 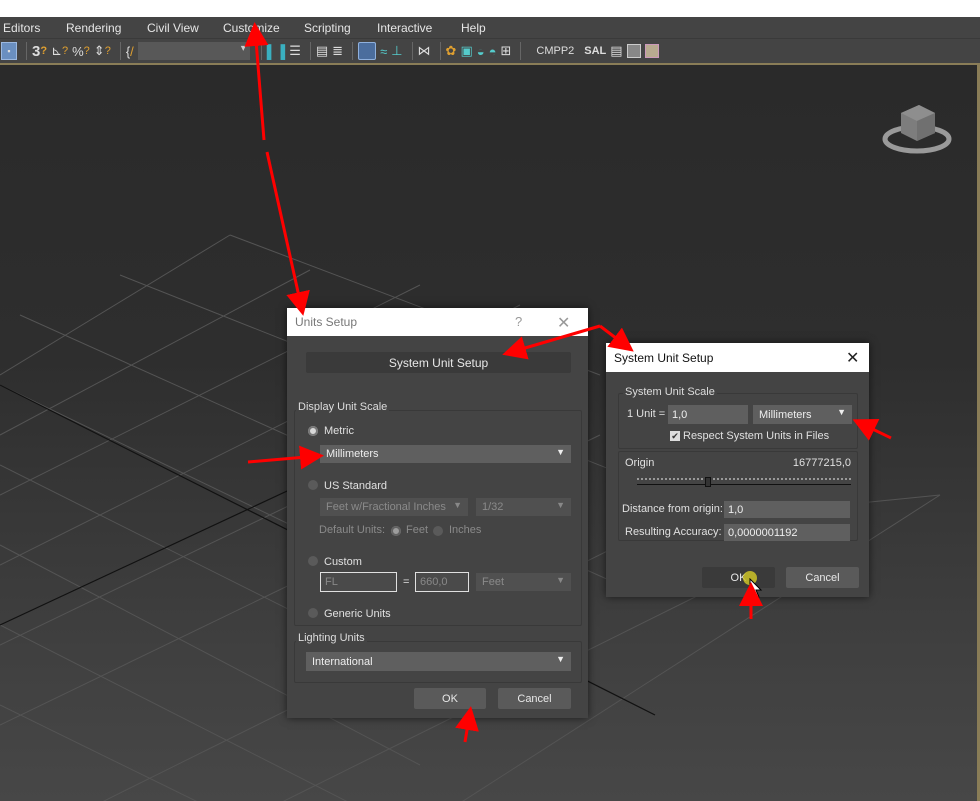 I want to click on us-standard-radio, so click(x=313, y=485).